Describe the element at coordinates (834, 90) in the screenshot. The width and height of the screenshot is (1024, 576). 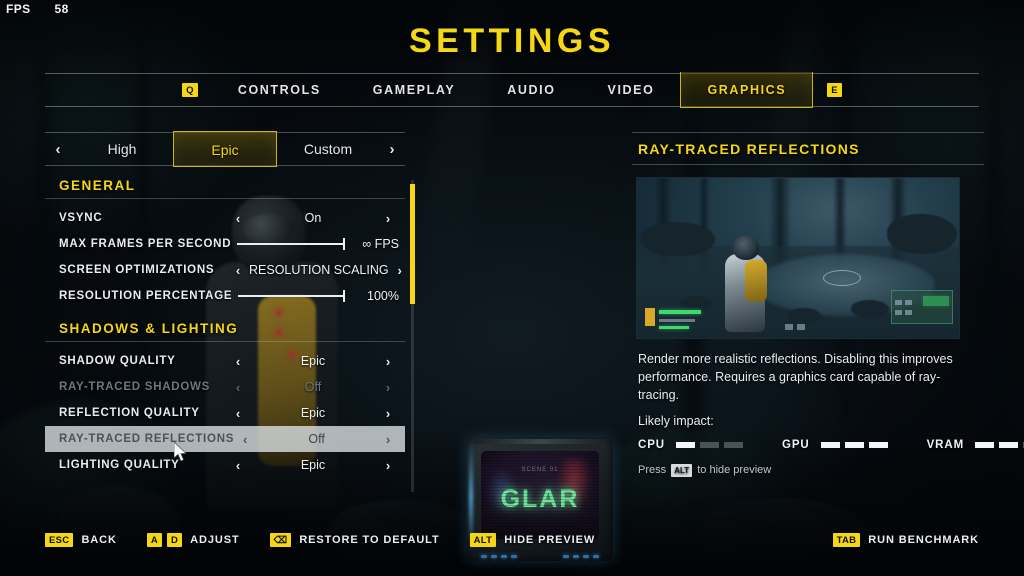
I see `tab-next-key: E` at that location.